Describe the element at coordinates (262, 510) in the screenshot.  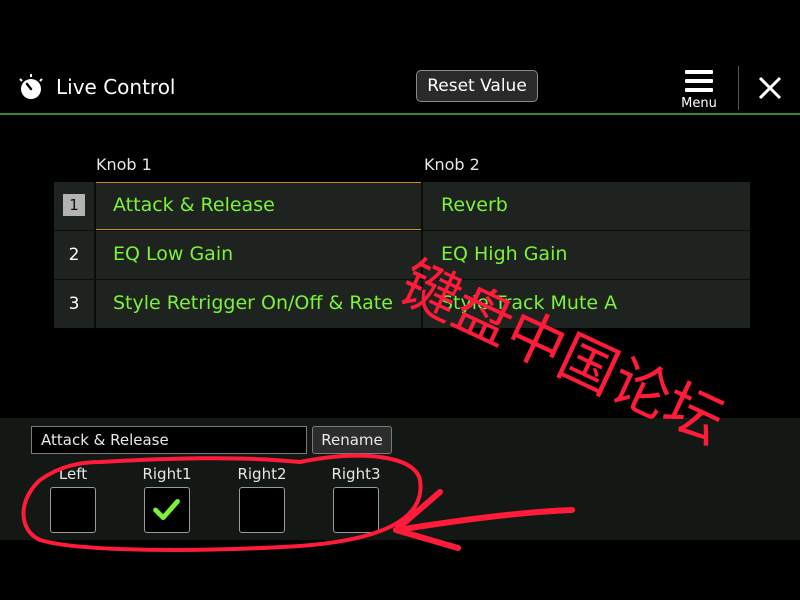
I see `part-checkbox-right2` at that location.